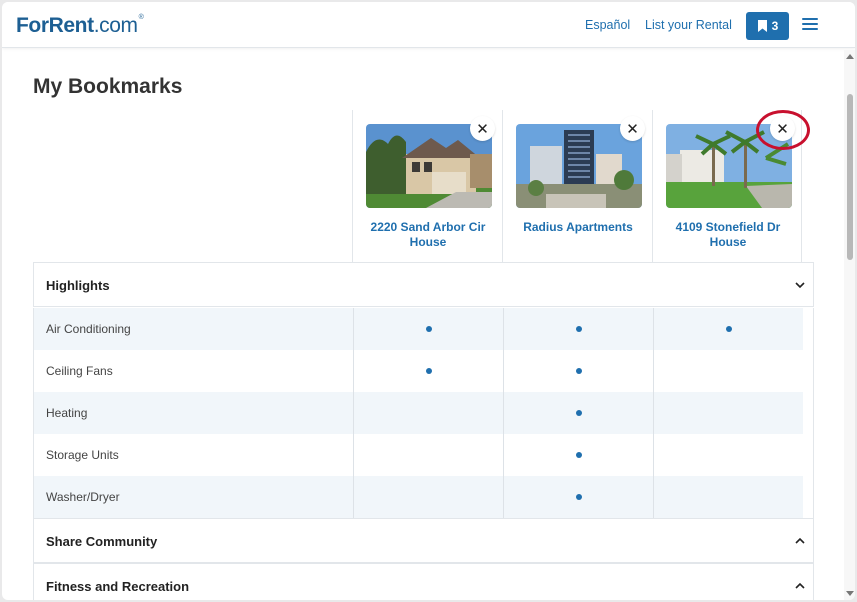 This screenshot has height=602, width=857. Describe the element at coordinates (423, 284) in the screenshot. I see `section-highlights: Highlights` at that location.